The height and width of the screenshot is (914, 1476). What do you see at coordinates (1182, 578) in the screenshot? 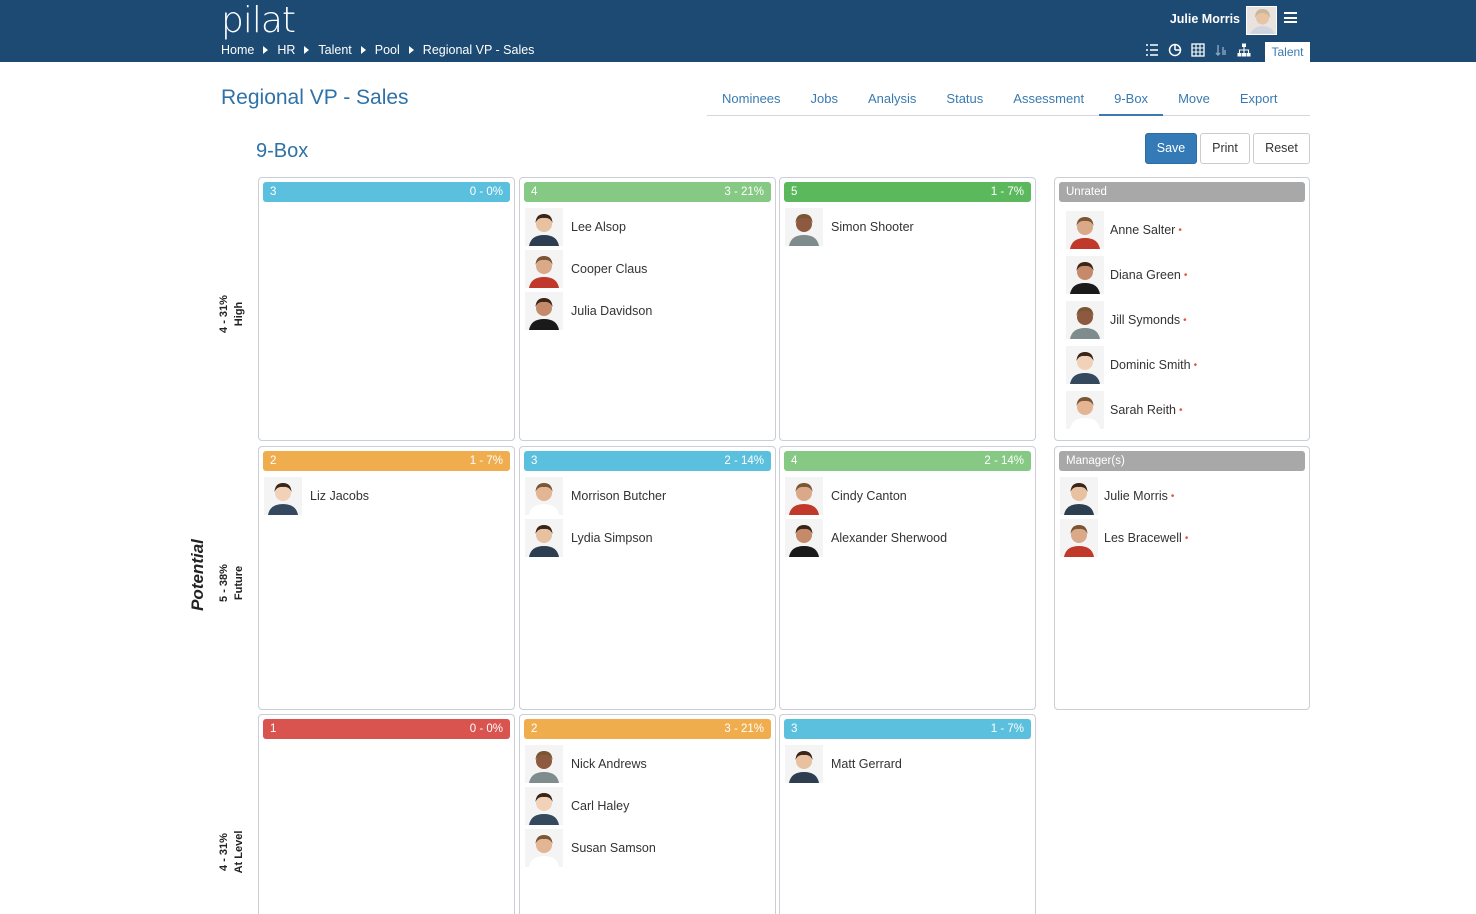
I see `side-panel-manager-s: Manager(s) Julie Morris • Les Bracewell •` at bounding box center [1182, 578].